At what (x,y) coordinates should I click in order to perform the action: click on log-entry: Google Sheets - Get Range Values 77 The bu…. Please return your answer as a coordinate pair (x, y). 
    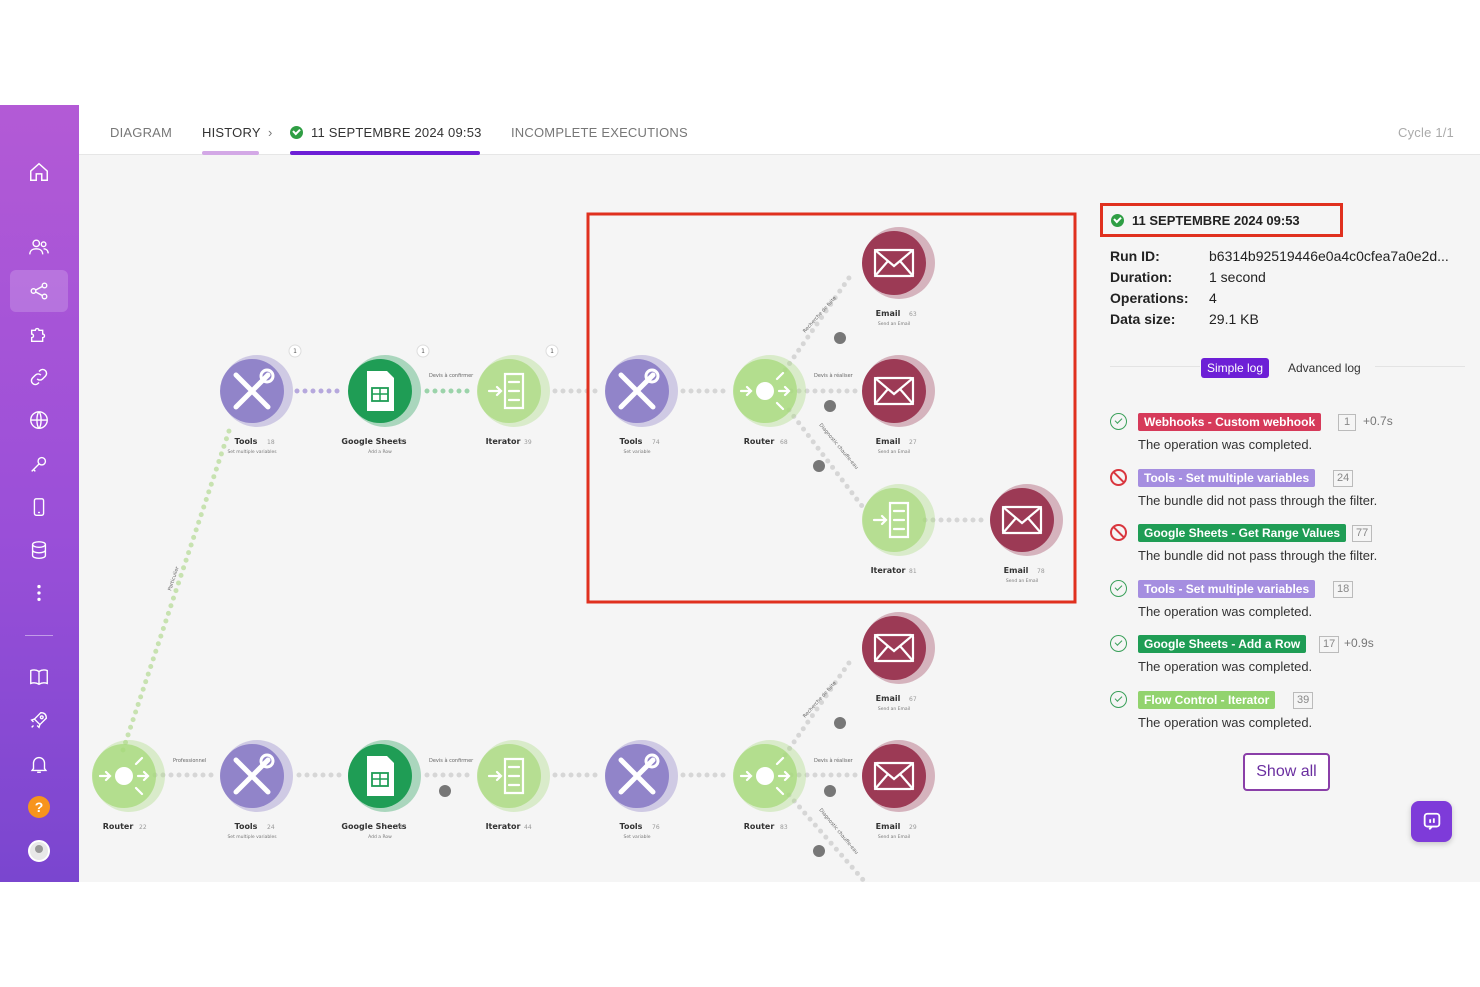
    Looking at the image, I should click on (1290, 547).